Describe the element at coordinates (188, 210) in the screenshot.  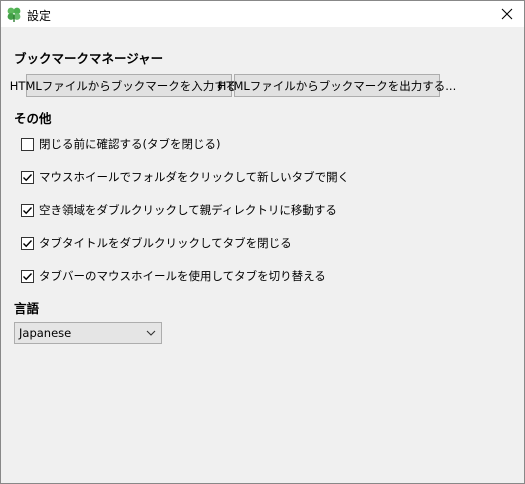
I see `option-label: 空き領域をダブルクリックして親ディレクトリに移動する` at that location.